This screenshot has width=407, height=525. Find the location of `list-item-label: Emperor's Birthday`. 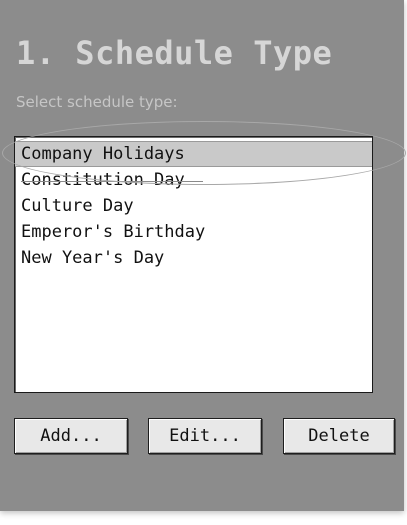

list-item-label: Emperor's Birthday is located at coordinates (113, 232).